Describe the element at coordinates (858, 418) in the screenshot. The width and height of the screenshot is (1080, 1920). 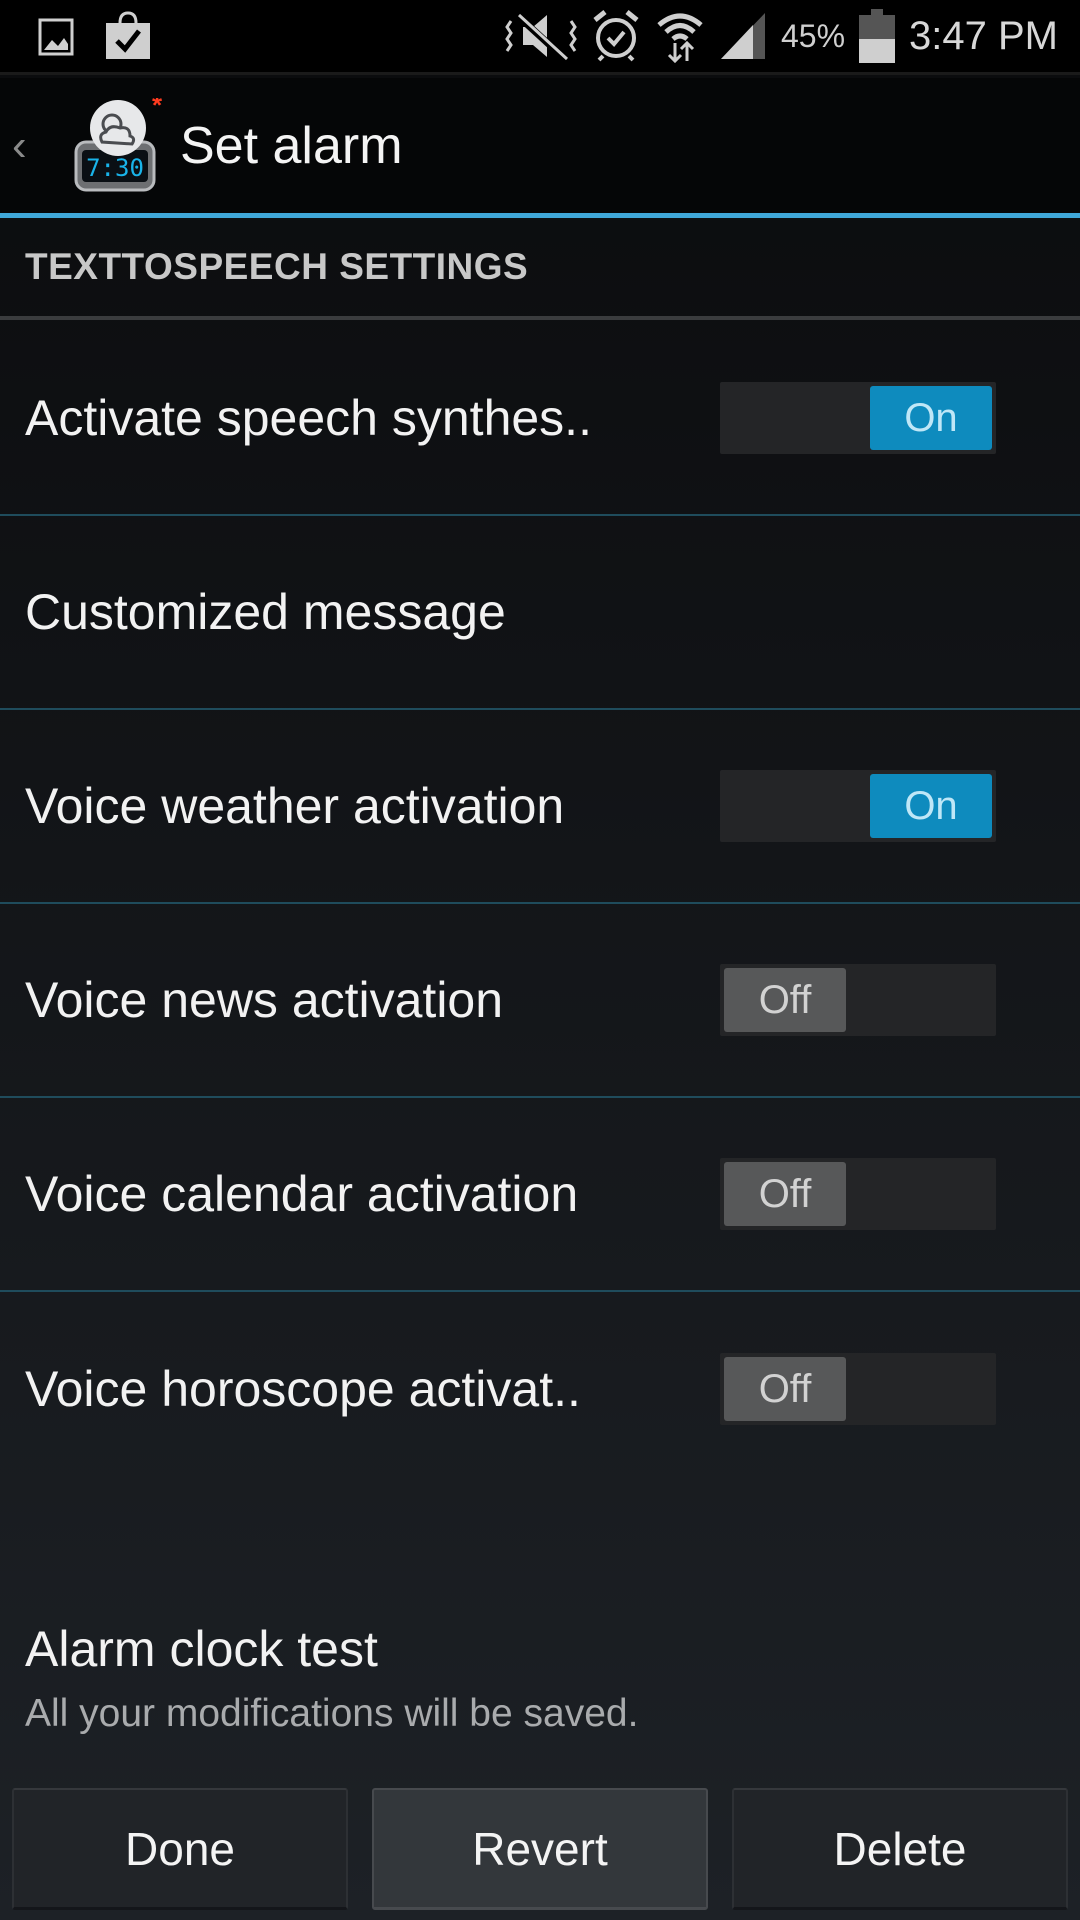
I see `speech-synthesis-toggle: On` at that location.